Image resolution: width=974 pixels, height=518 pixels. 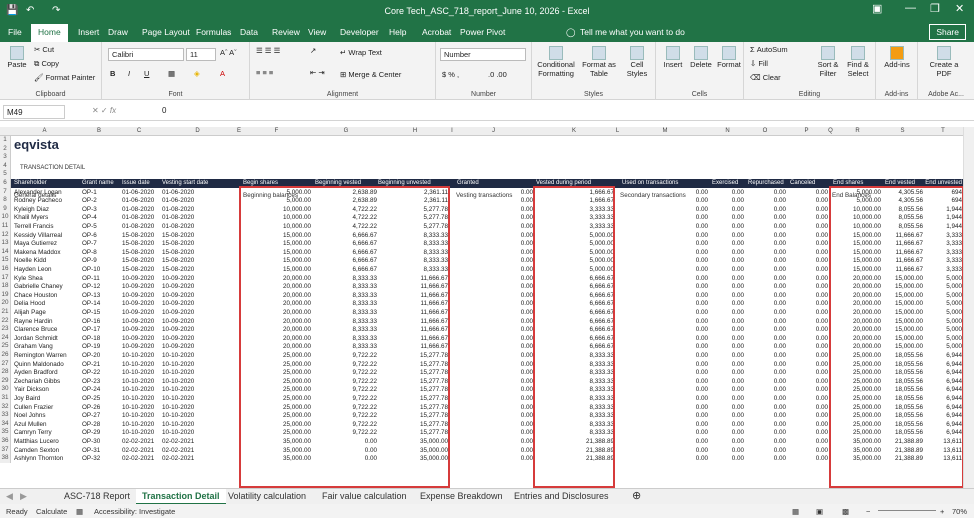 What do you see at coordinates (35, 243) in the screenshot?
I see `table-cell: Maya Gutierrez` at bounding box center [35, 243].